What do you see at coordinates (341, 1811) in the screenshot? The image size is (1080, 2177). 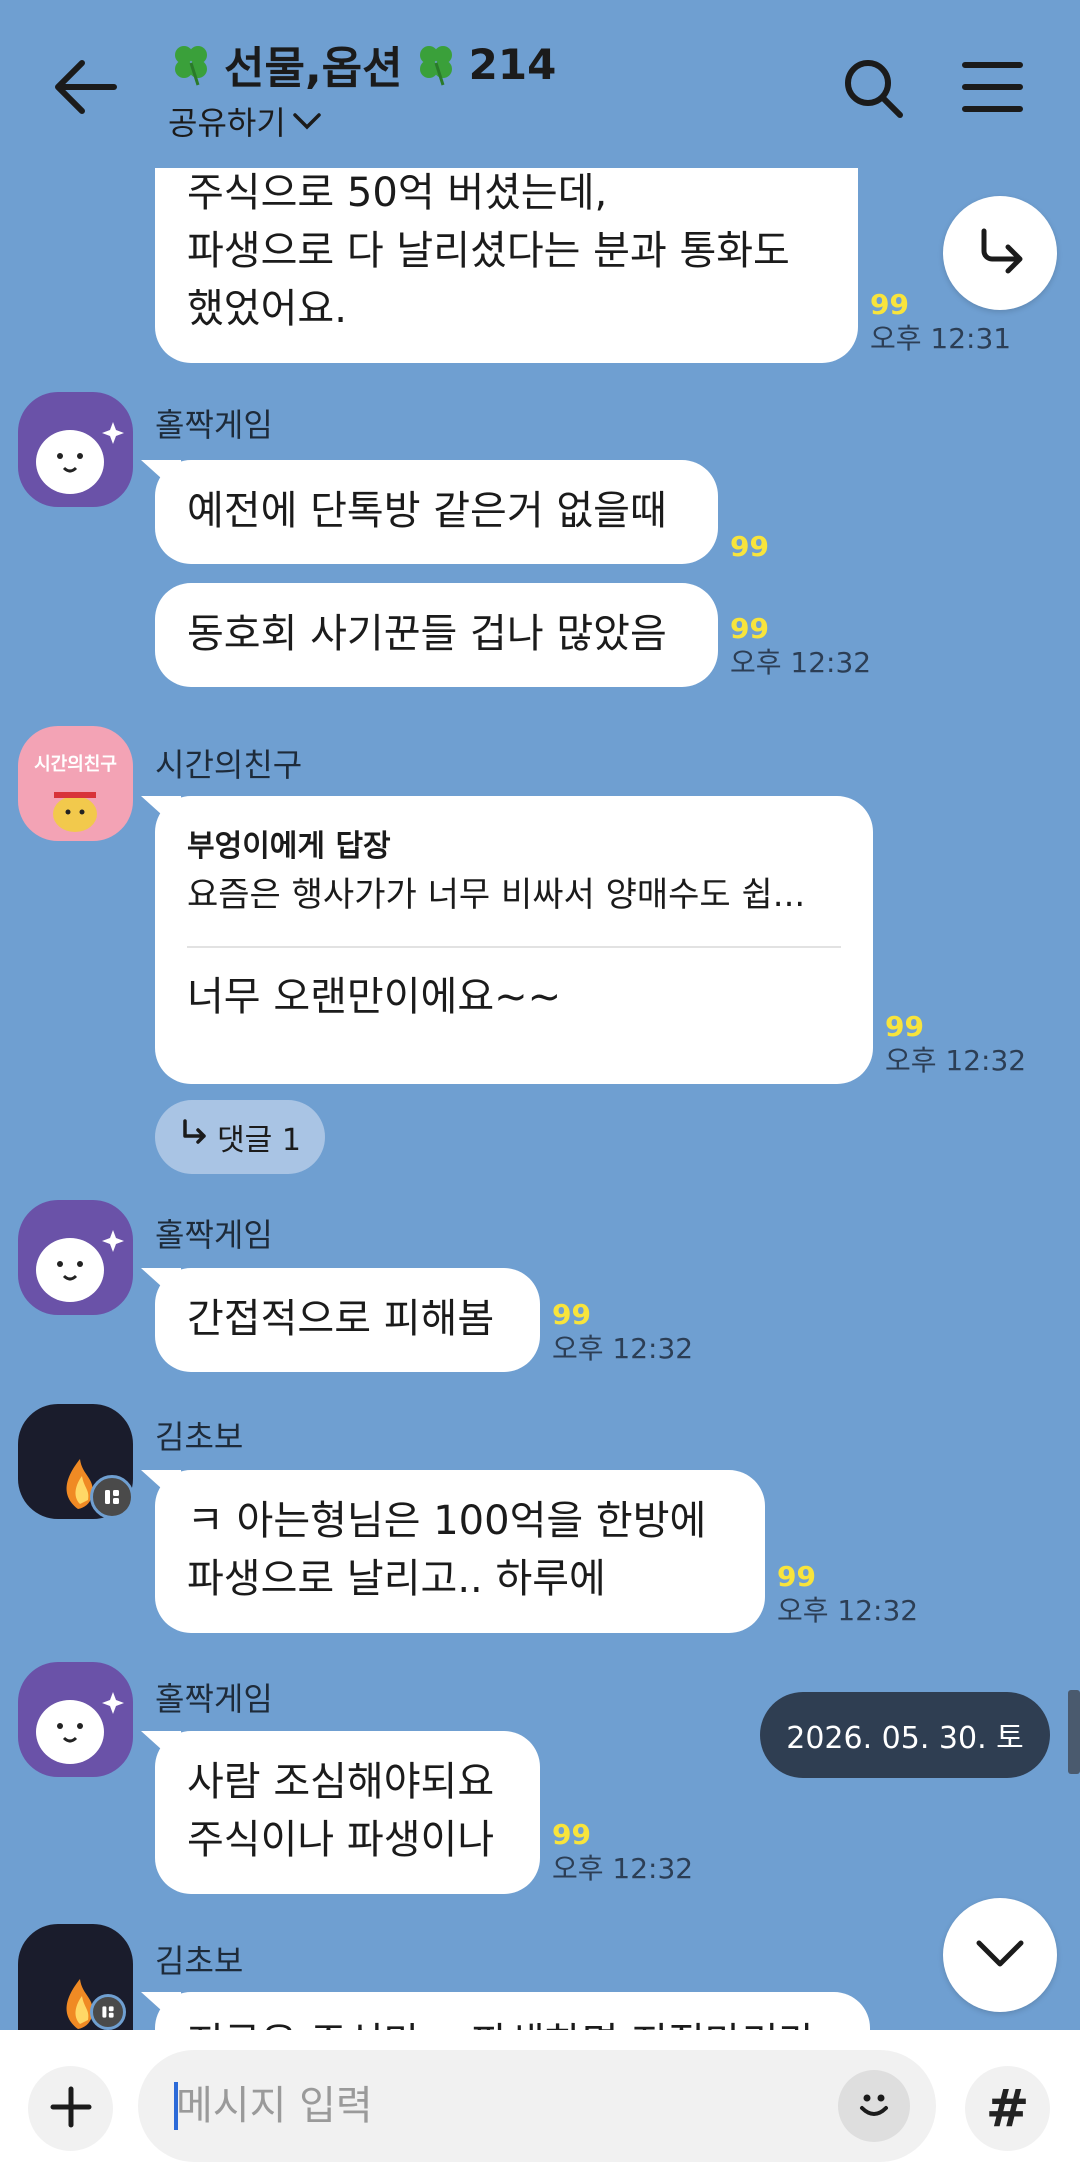 I see `message-text: 사람 조심해야되요 주식이나 파생이나` at bounding box center [341, 1811].